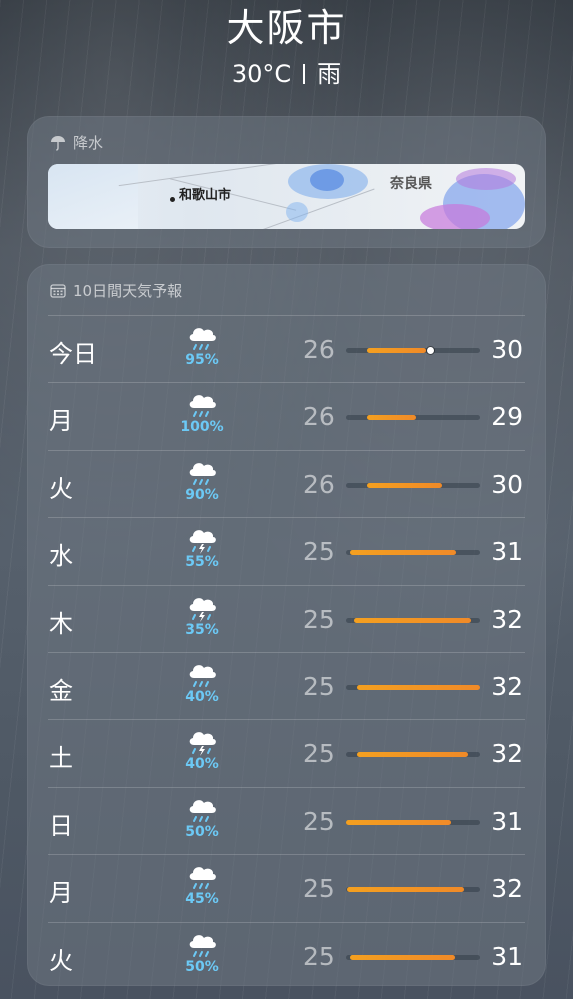  I want to click on high-temp: 29, so click(507, 417).